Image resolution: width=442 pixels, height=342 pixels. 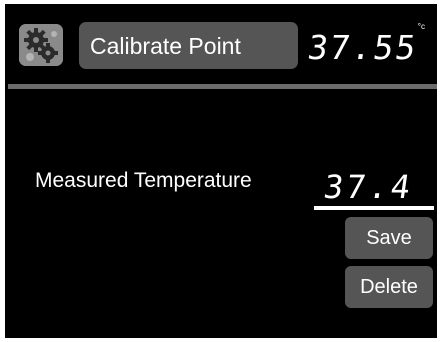 I want to click on measured-value-underline, so click(x=374, y=208).